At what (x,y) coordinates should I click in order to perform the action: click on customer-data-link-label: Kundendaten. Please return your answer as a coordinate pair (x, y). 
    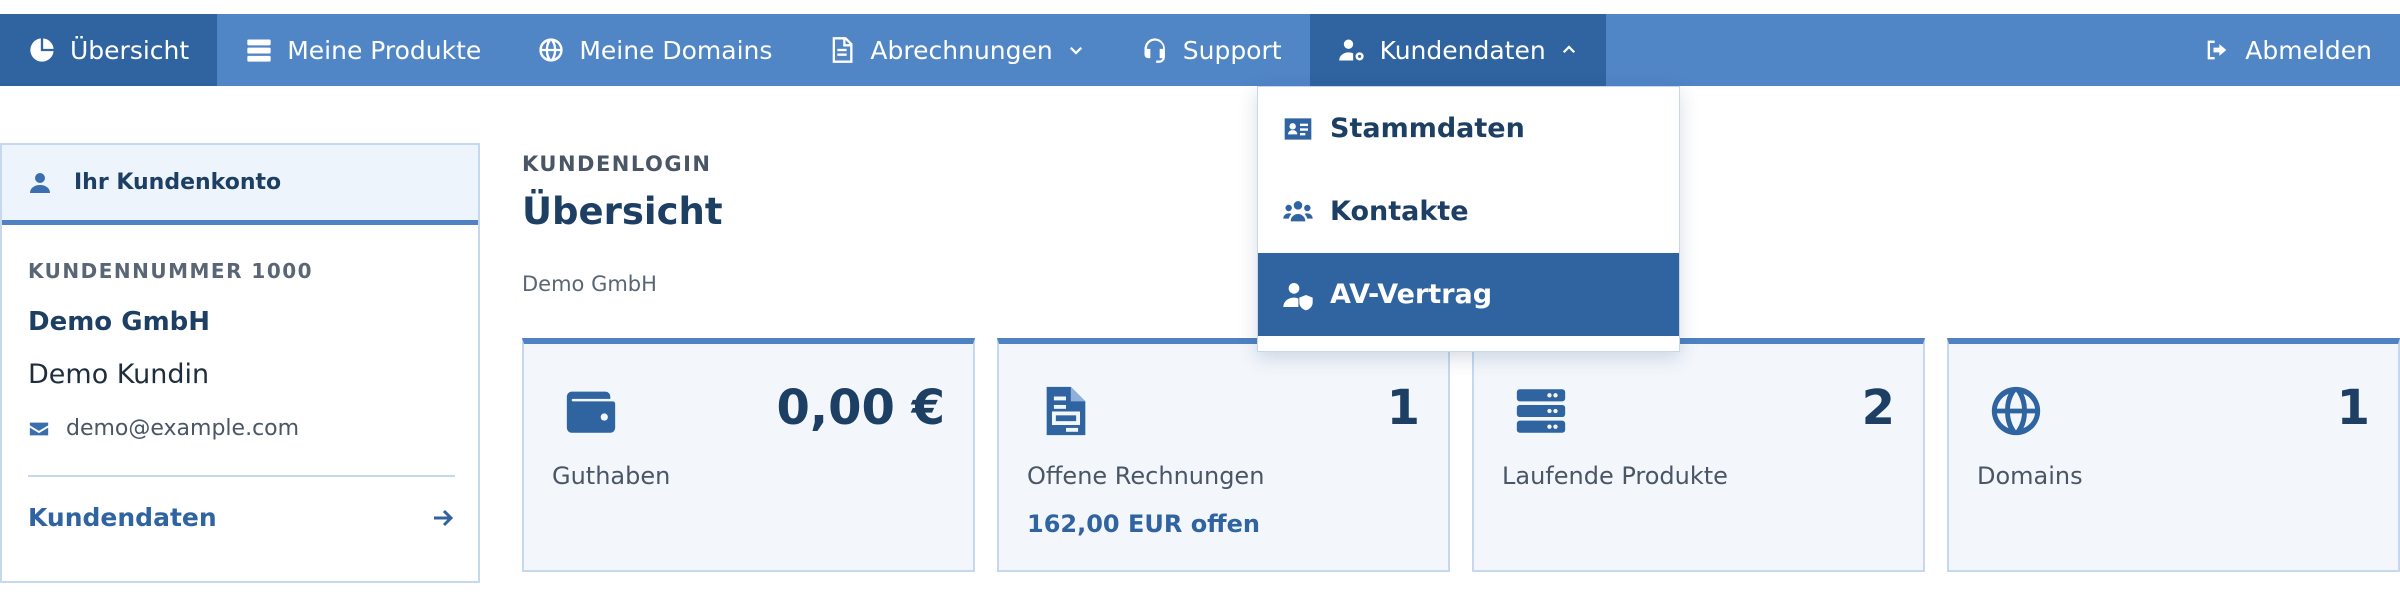
    Looking at the image, I should click on (122, 517).